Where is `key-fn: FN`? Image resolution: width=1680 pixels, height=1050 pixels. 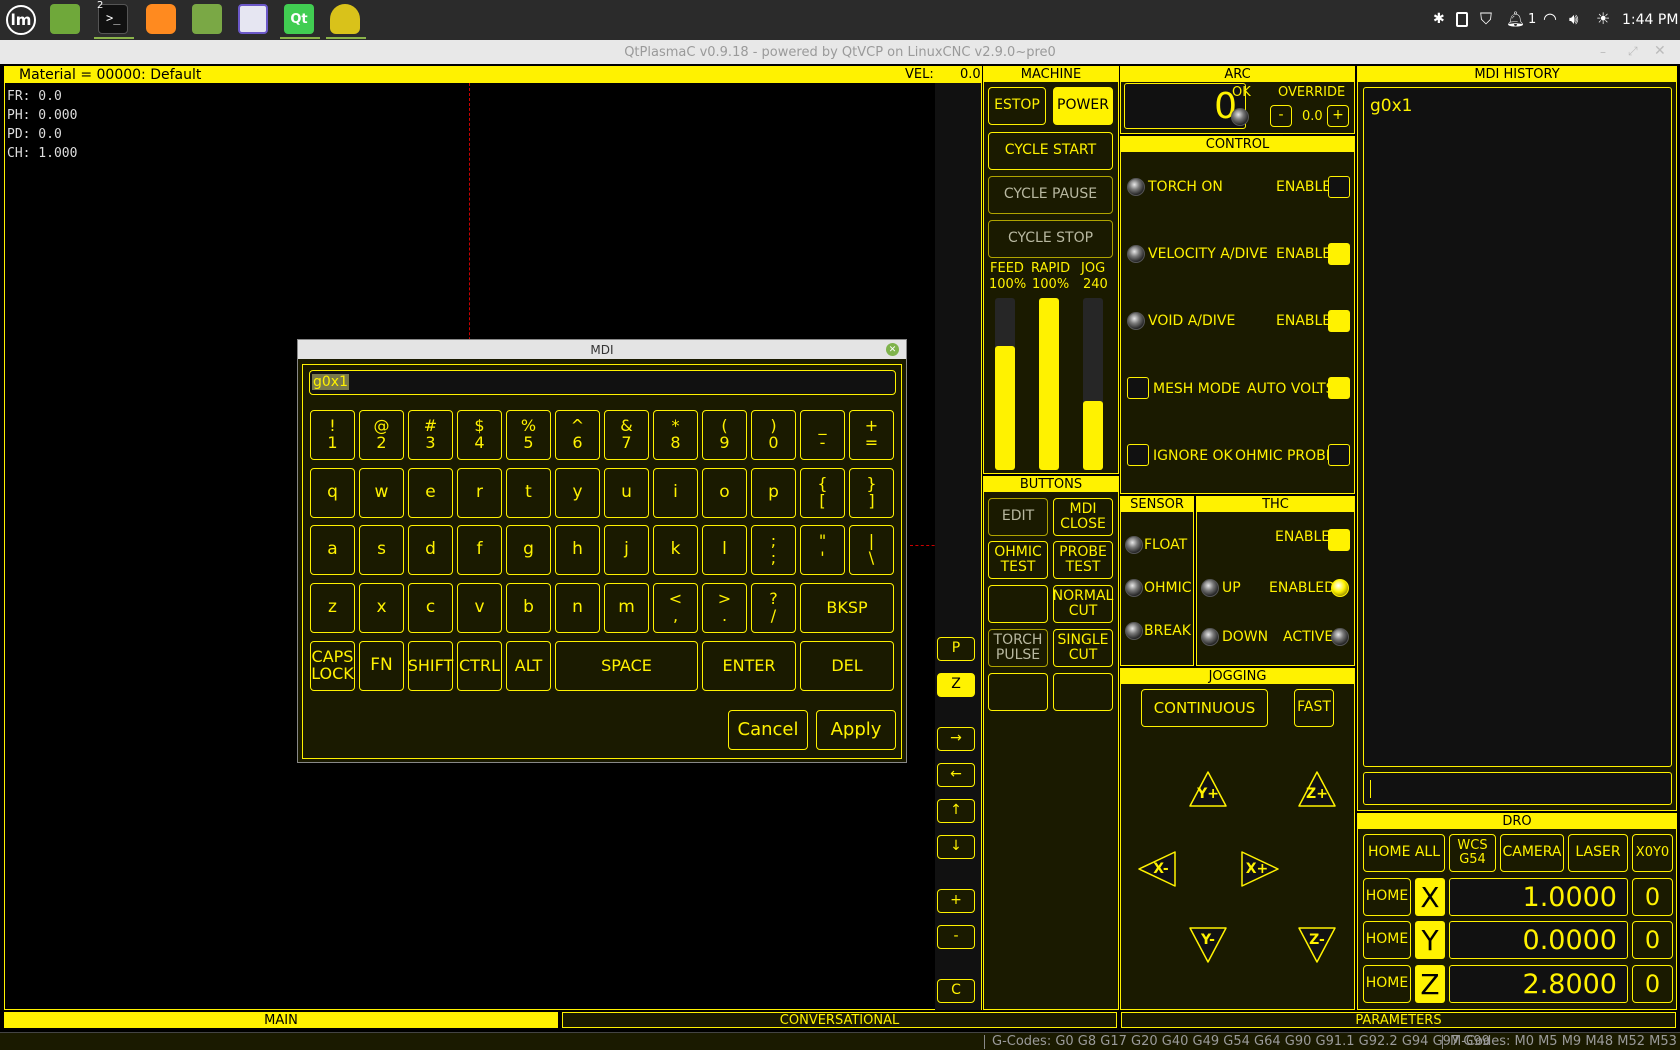 key-fn: FN is located at coordinates (381, 666).